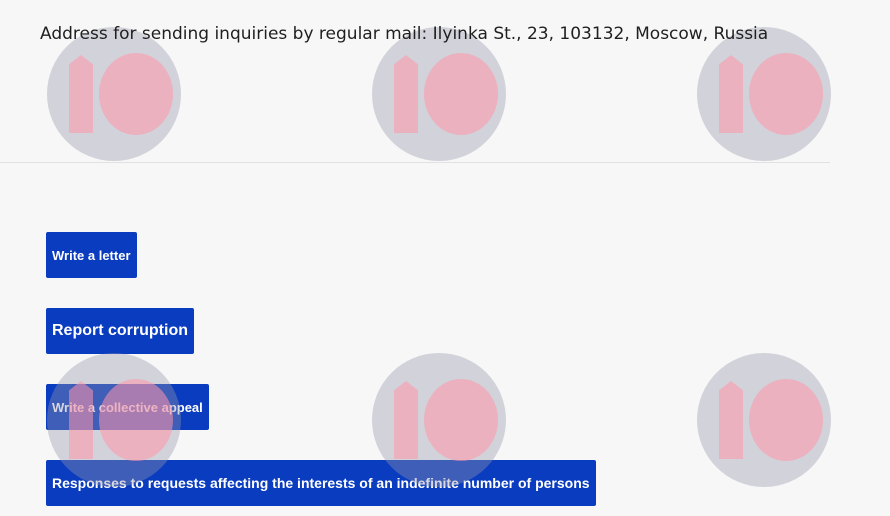 The height and width of the screenshot is (516, 890). I want to click on report-corruption-label: Report corruption, so click(120, 330).